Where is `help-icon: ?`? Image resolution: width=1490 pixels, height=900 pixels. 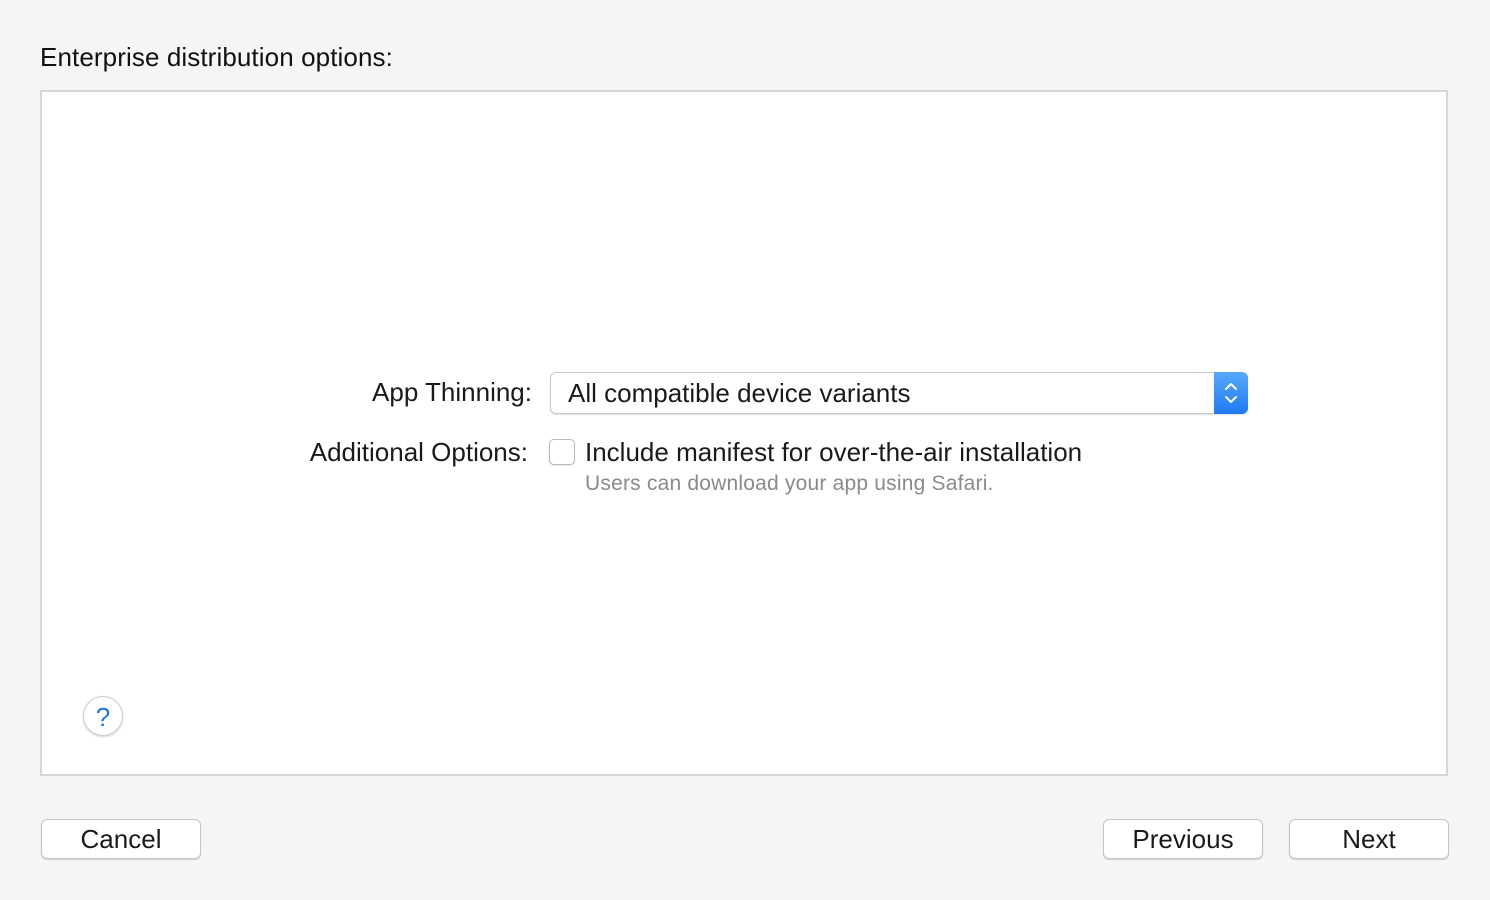
help-icon: ? is located at coordinates (103, 716).